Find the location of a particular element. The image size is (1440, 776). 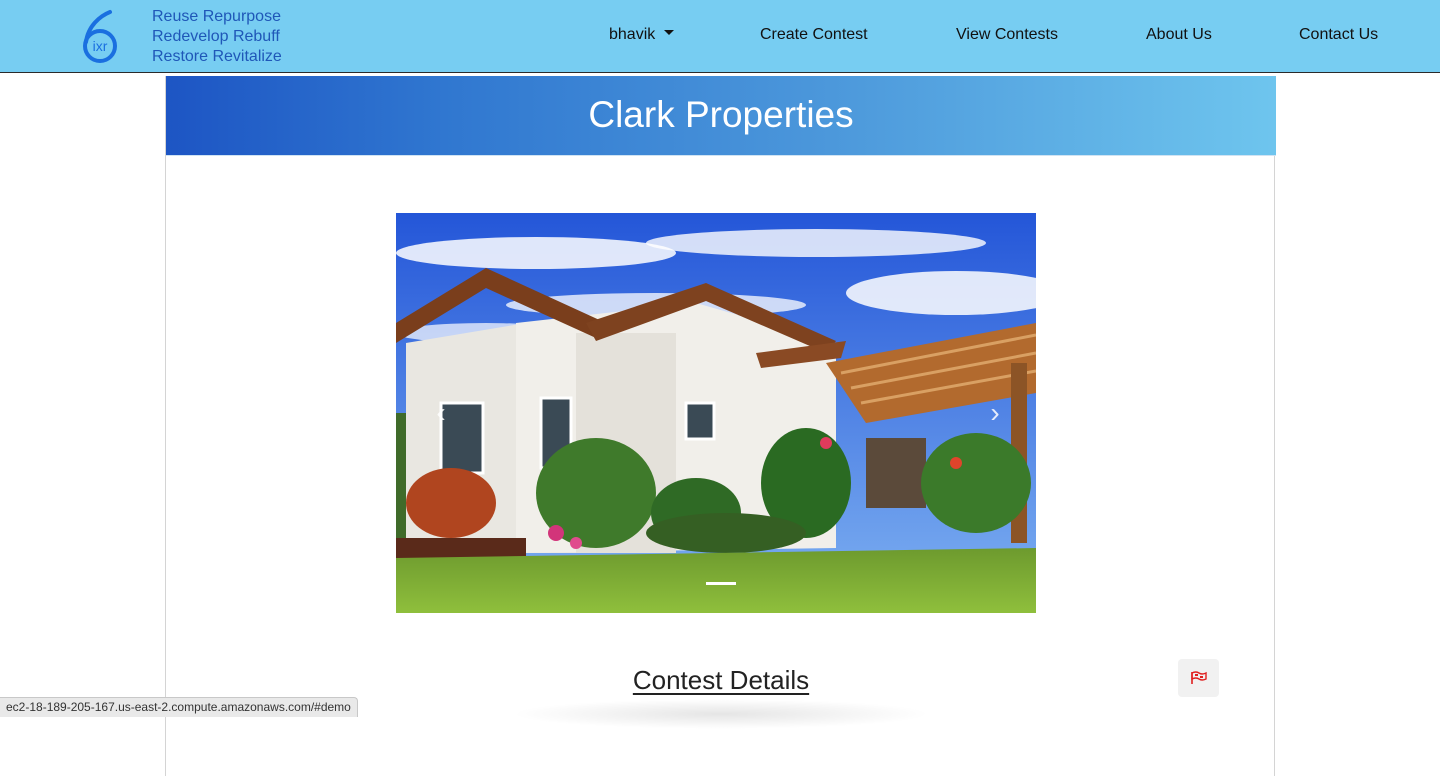

report-flag-button is located at coordinates (1198, 678).